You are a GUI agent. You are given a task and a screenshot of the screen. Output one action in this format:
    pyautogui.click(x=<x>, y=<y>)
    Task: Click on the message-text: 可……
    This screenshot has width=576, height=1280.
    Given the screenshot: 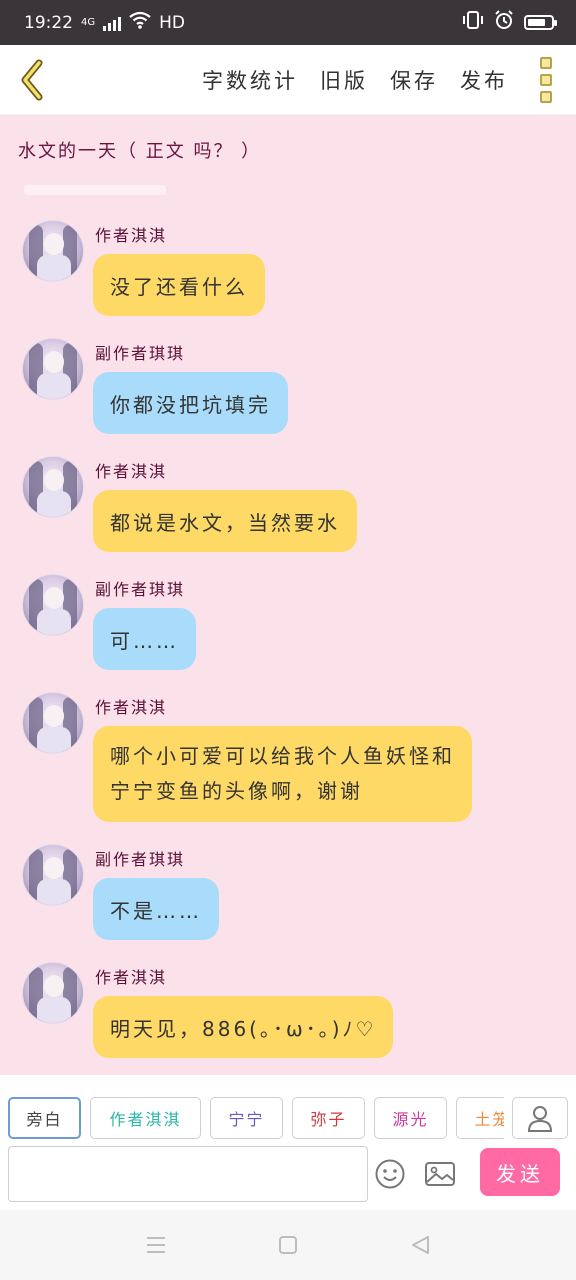 What is the action you would take?
    pyautogui.click(x=144, y=640)
    